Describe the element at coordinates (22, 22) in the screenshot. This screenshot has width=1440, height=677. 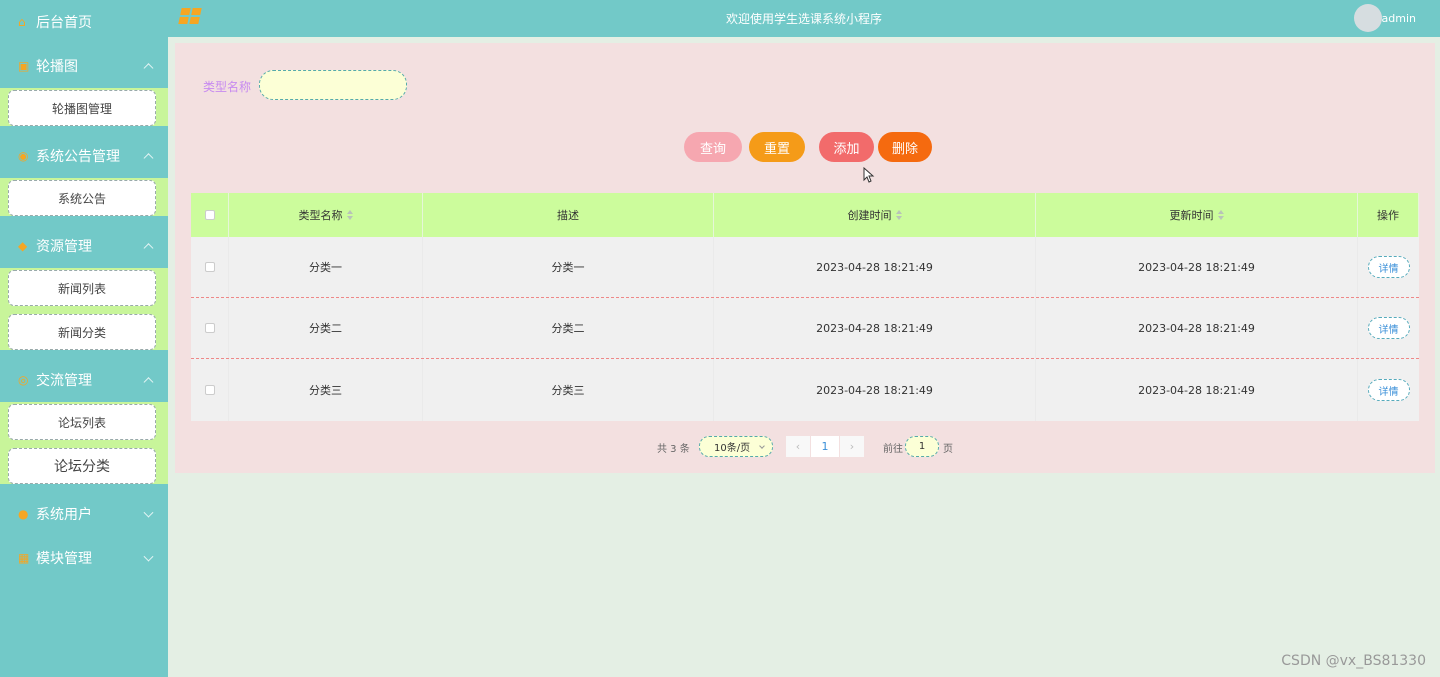
I see `home-icon: ⌂` at that location.